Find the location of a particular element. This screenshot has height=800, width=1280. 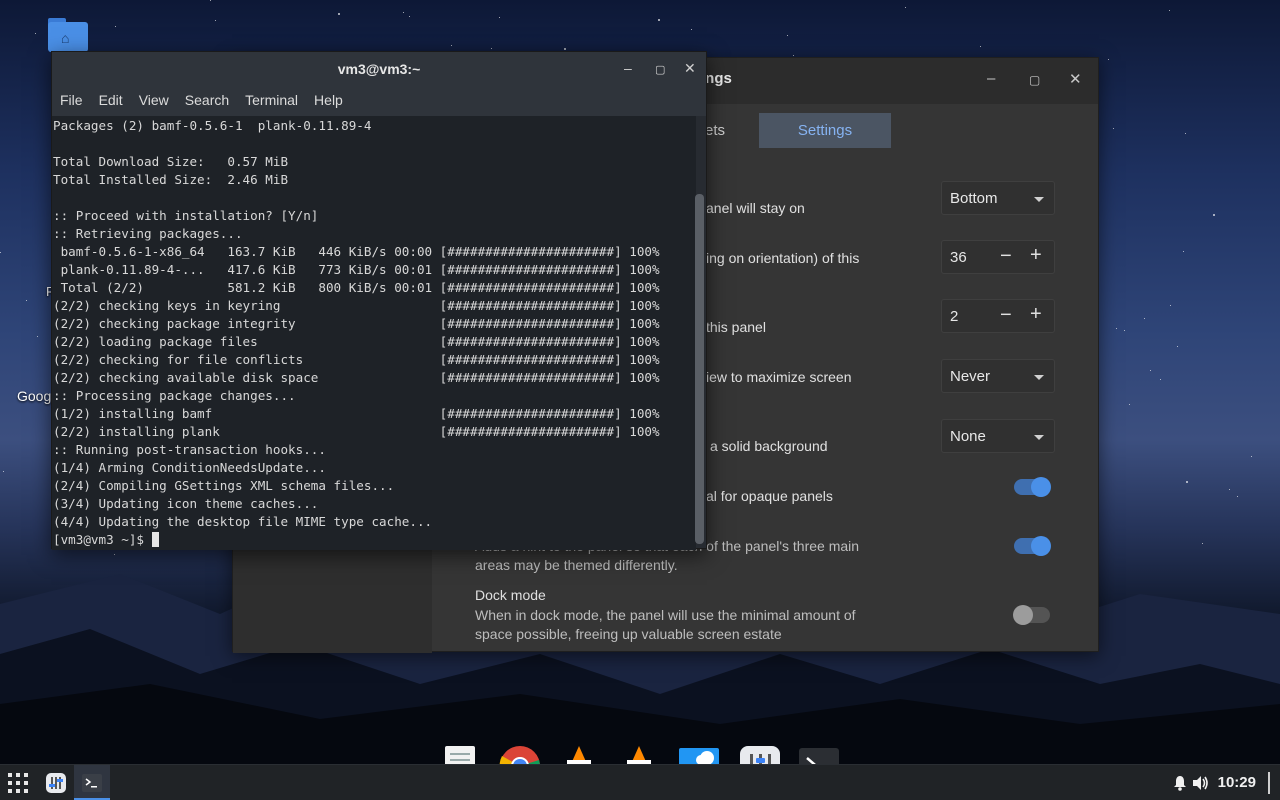

show-desktop-button is located at coordinates (1269, 782).